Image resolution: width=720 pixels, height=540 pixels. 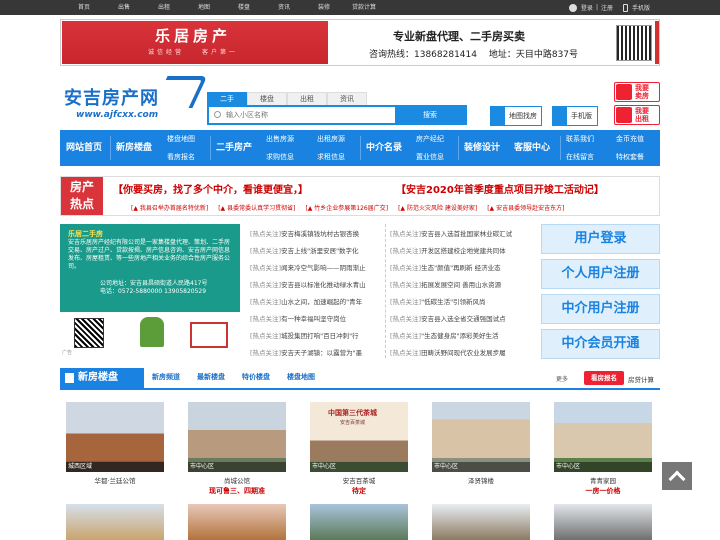 I want to click on nav-home: 网站首页, so click(x=84, y=148).